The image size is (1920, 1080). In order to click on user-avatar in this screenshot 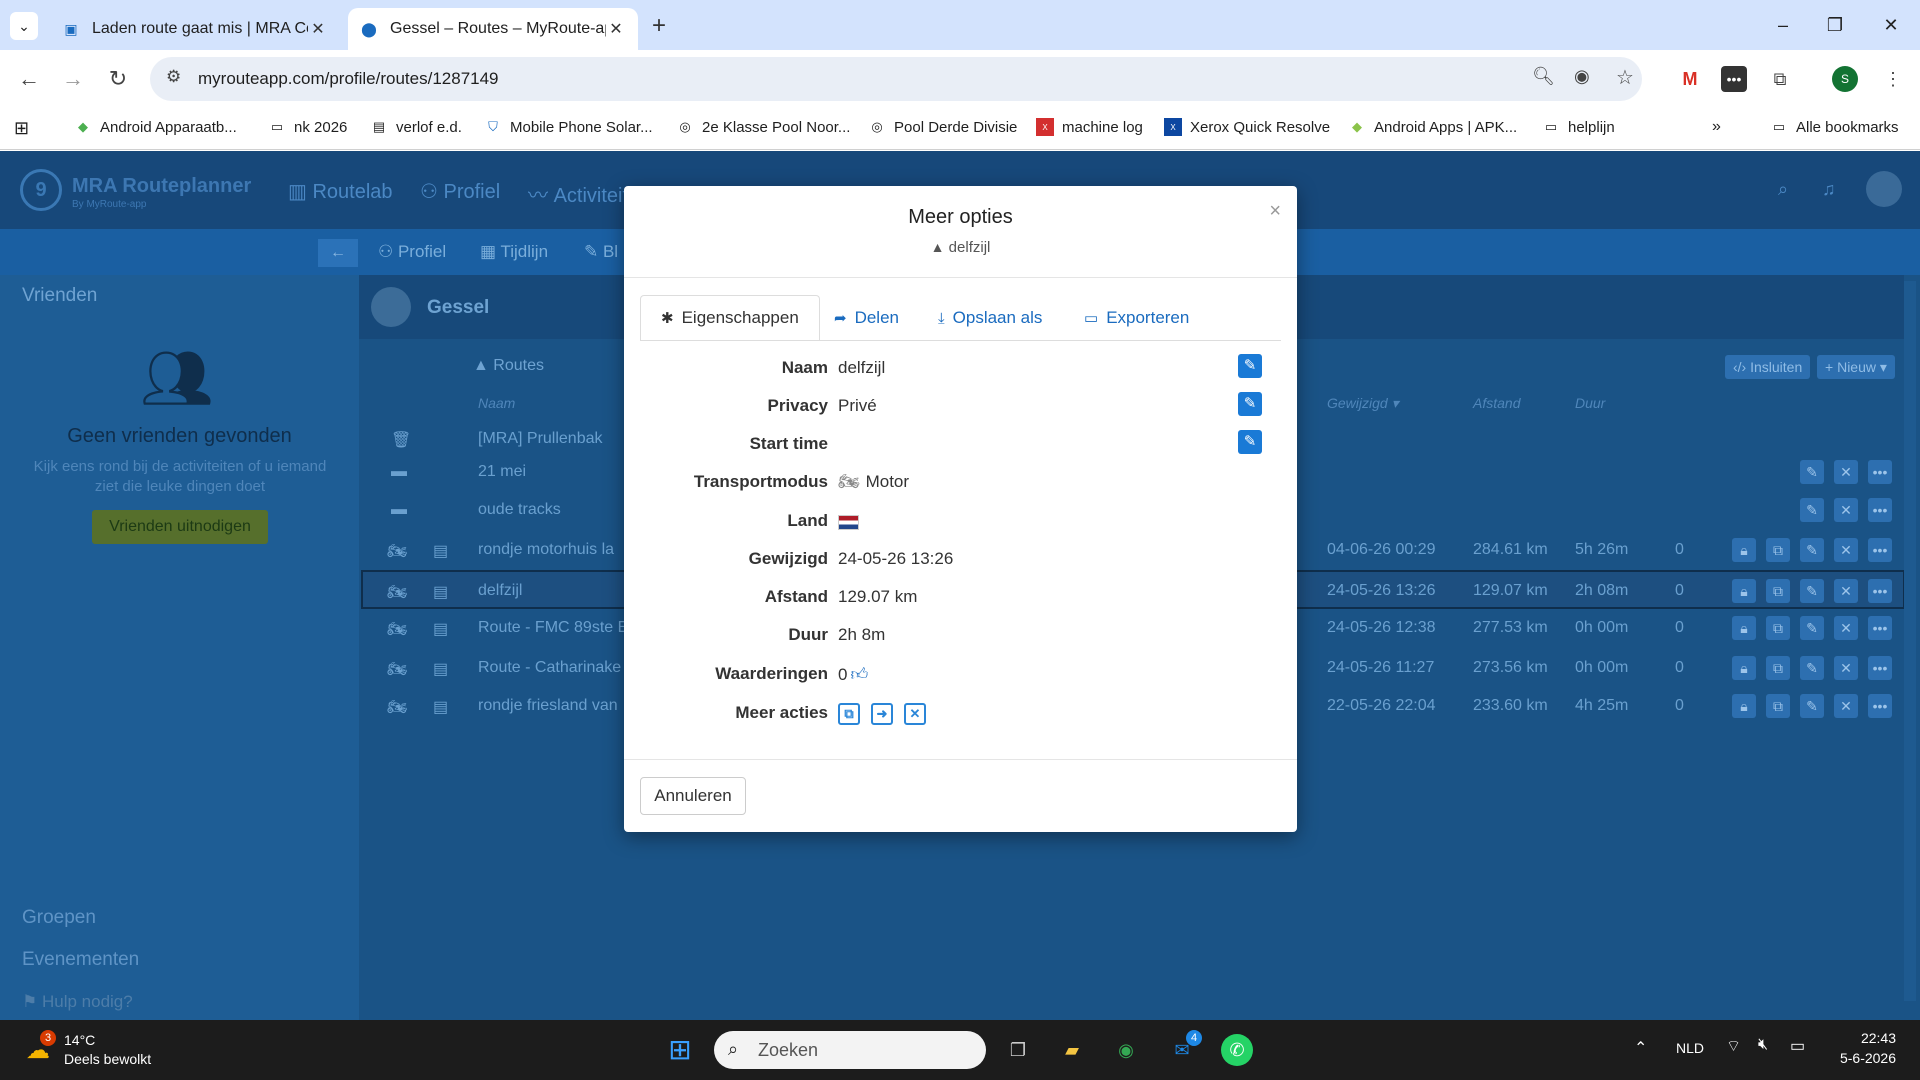, I will do `click(1884, 189)`.